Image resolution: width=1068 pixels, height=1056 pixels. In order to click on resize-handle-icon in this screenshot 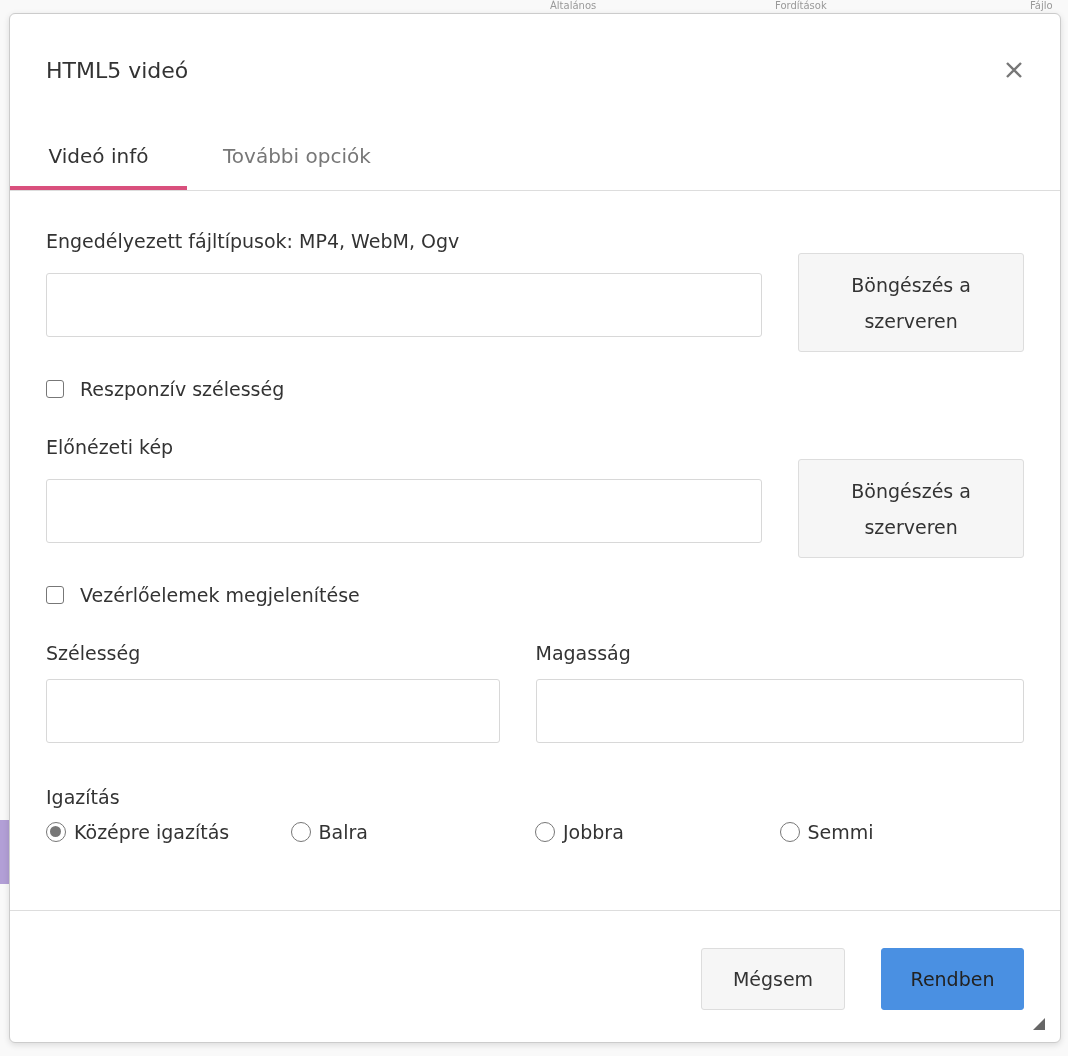, I will do `click(1039, 1024)`.